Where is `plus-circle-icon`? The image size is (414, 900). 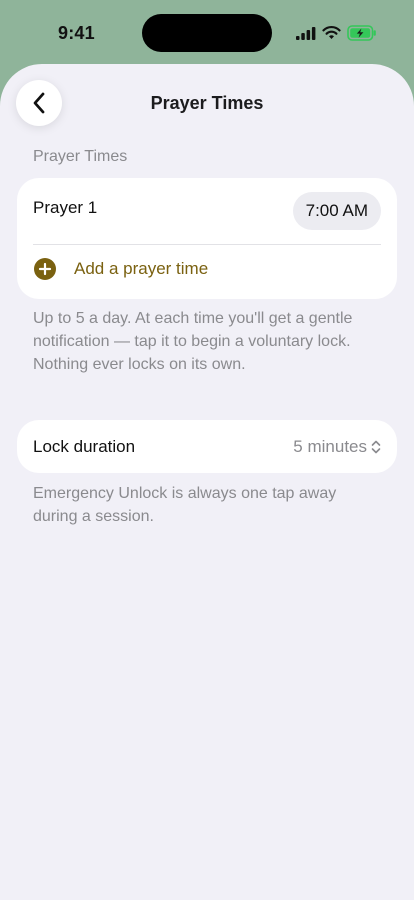 plus-circle-icon is located at coordinates (45, 269).